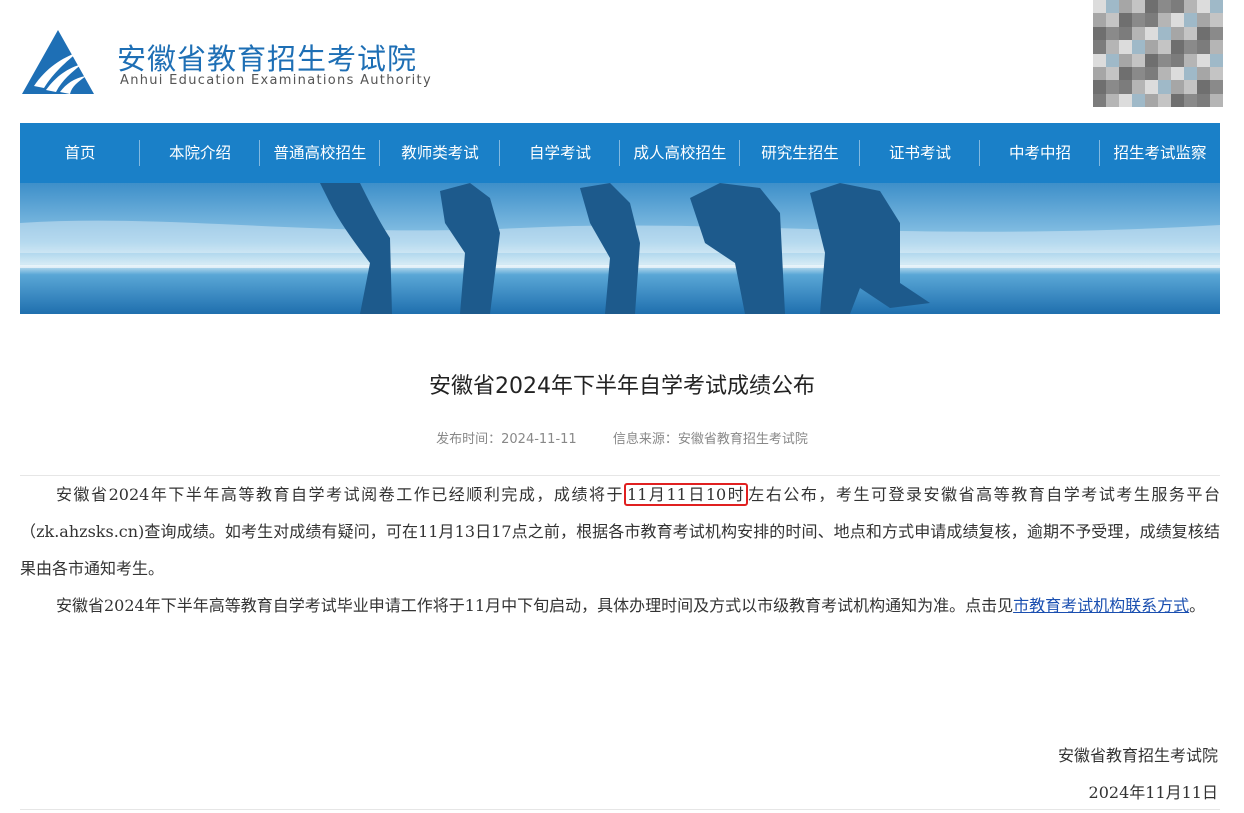 The image size is (1244, 813). I want to click on nav-item-self-study-exam: 自学考试, so click(560, 153).